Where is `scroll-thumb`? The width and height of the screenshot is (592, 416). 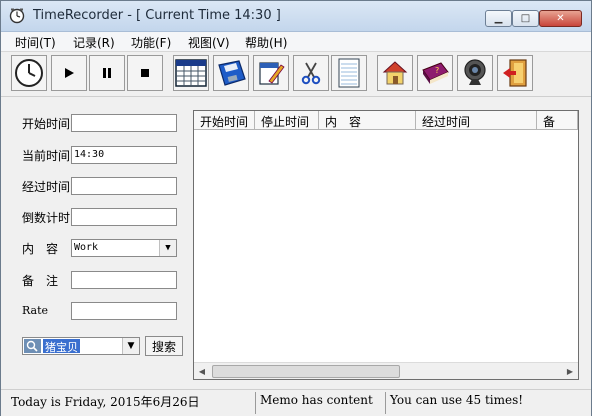 scroll-thumb is located at coordinates (306, 371).